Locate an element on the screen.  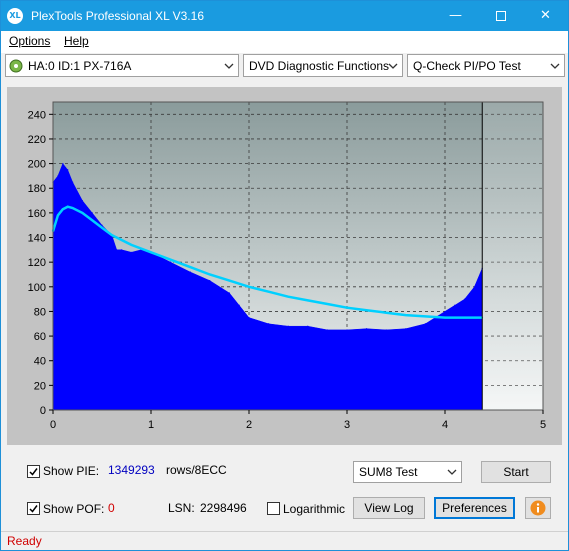
y-tick-label: 120 is located at coordinates (37, 263).